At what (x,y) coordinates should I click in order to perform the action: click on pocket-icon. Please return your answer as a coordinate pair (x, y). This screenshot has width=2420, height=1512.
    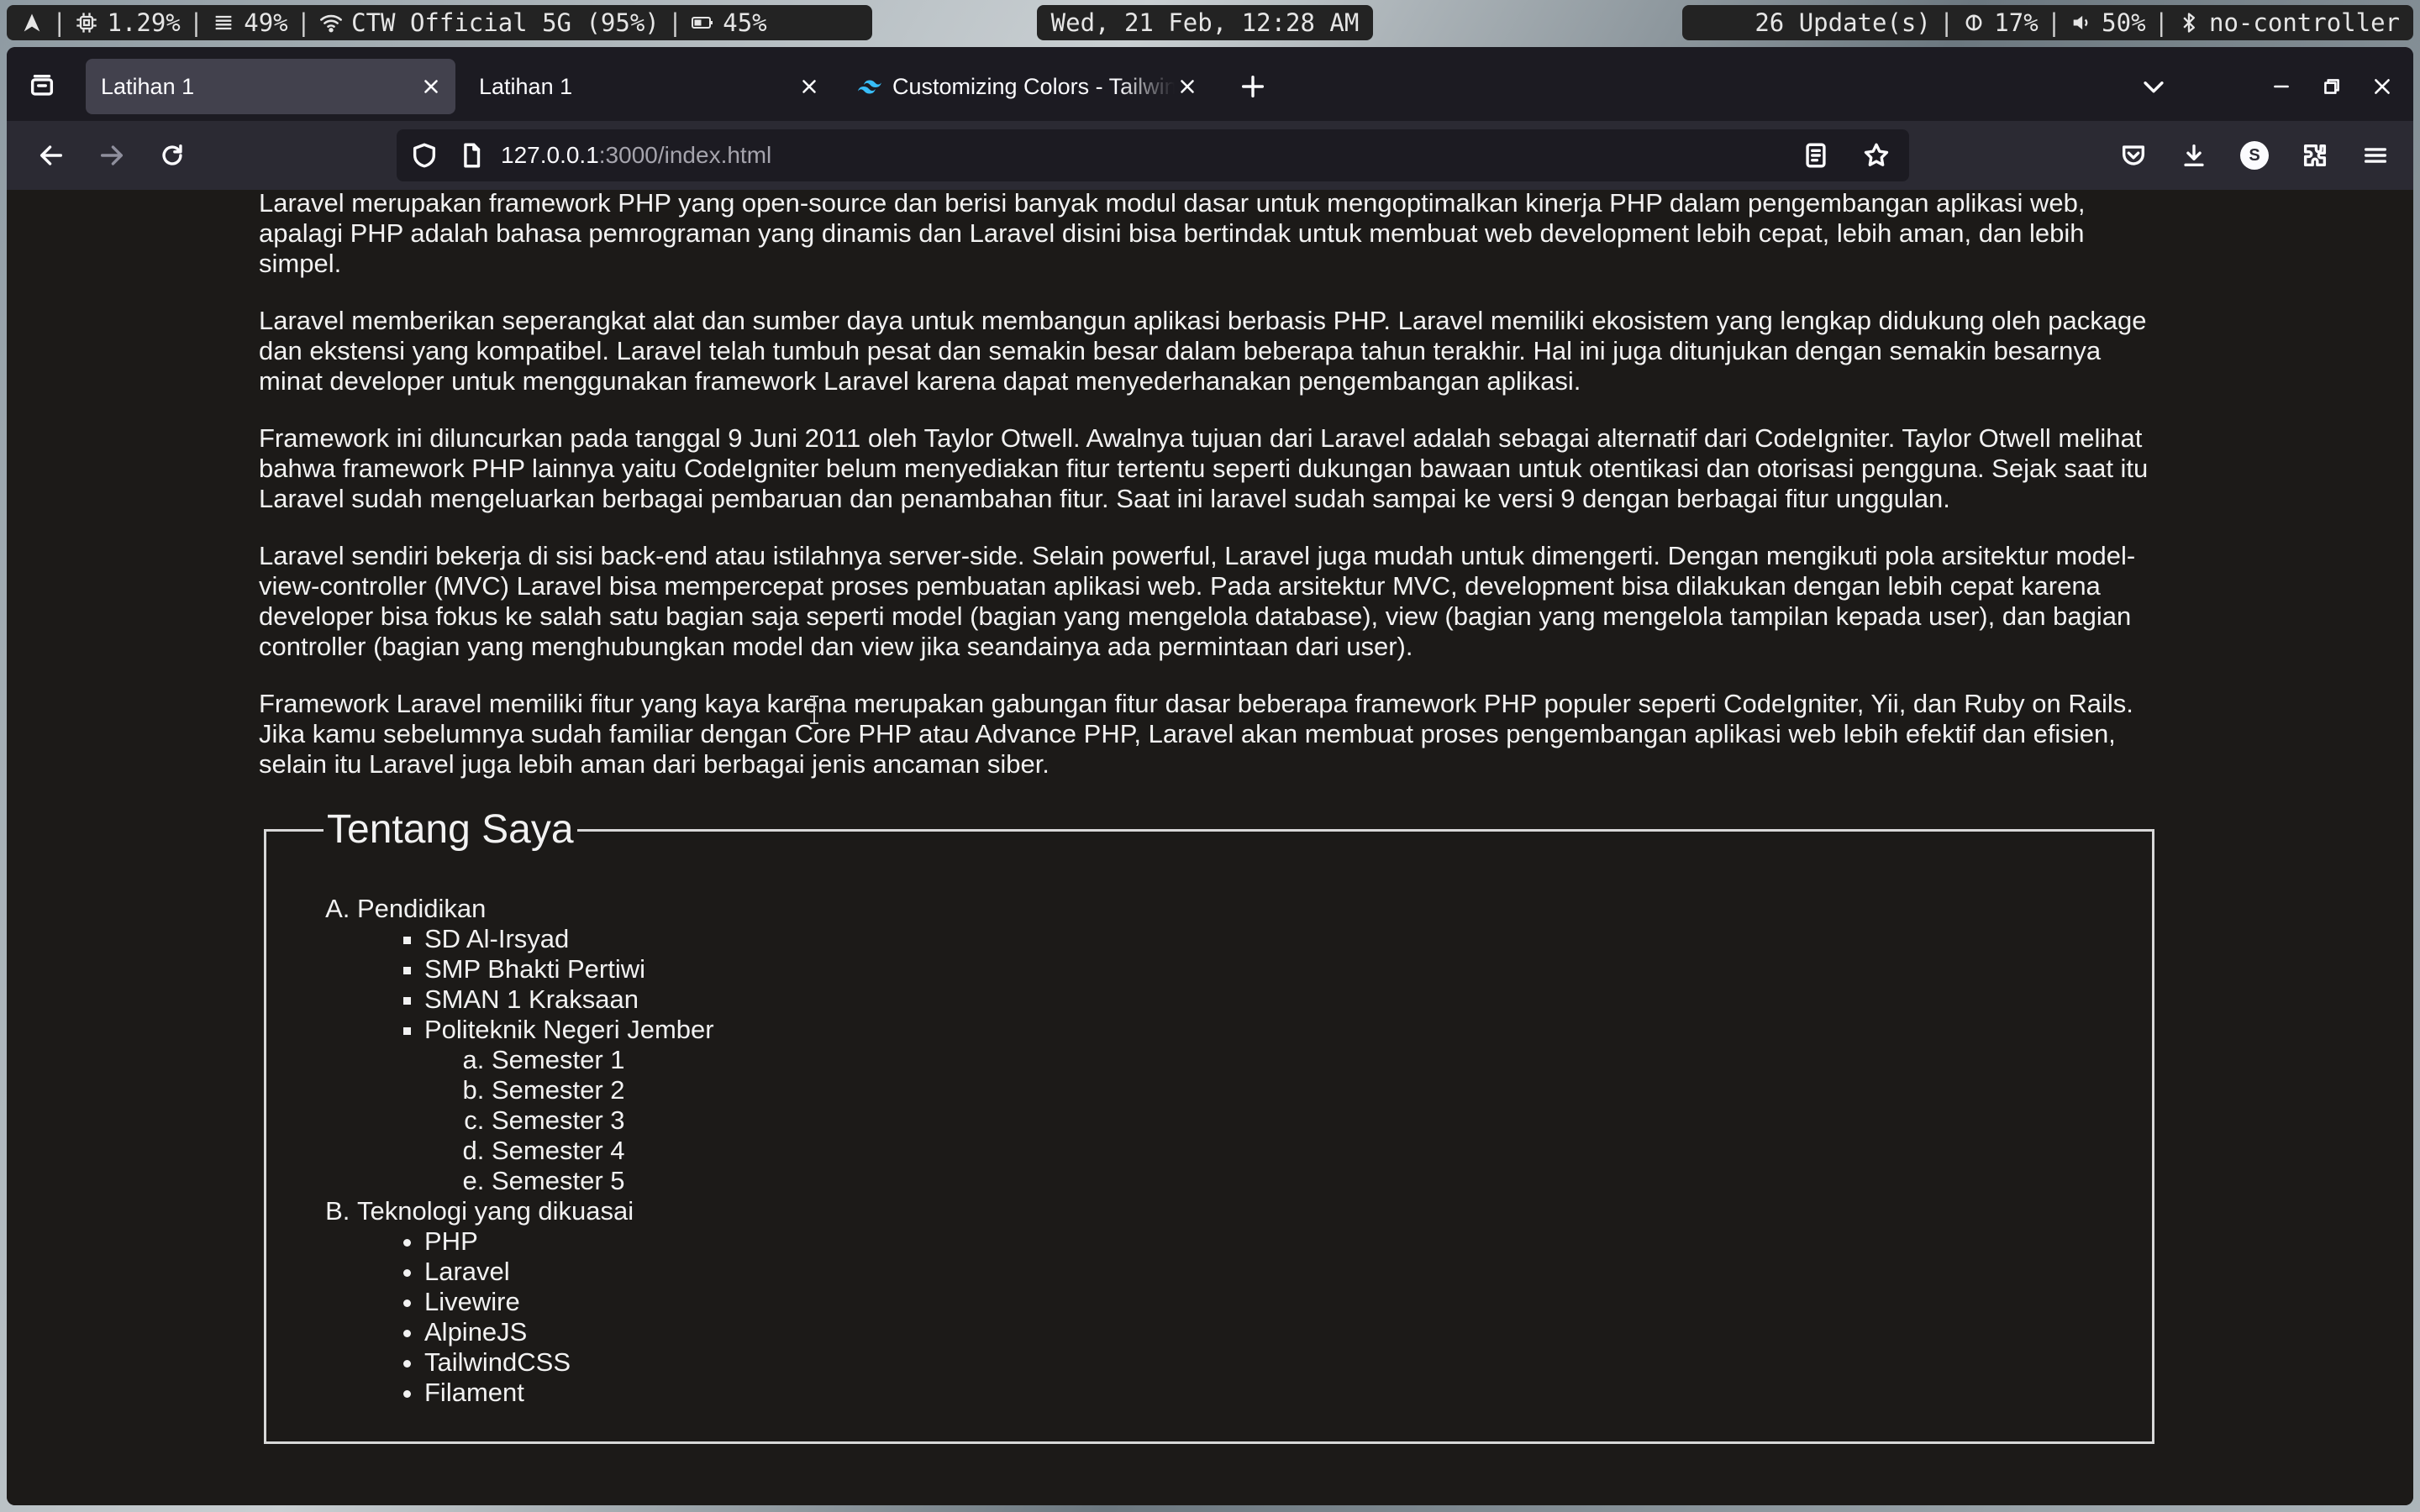
    Looking at the image, I should click on (2133, 155).